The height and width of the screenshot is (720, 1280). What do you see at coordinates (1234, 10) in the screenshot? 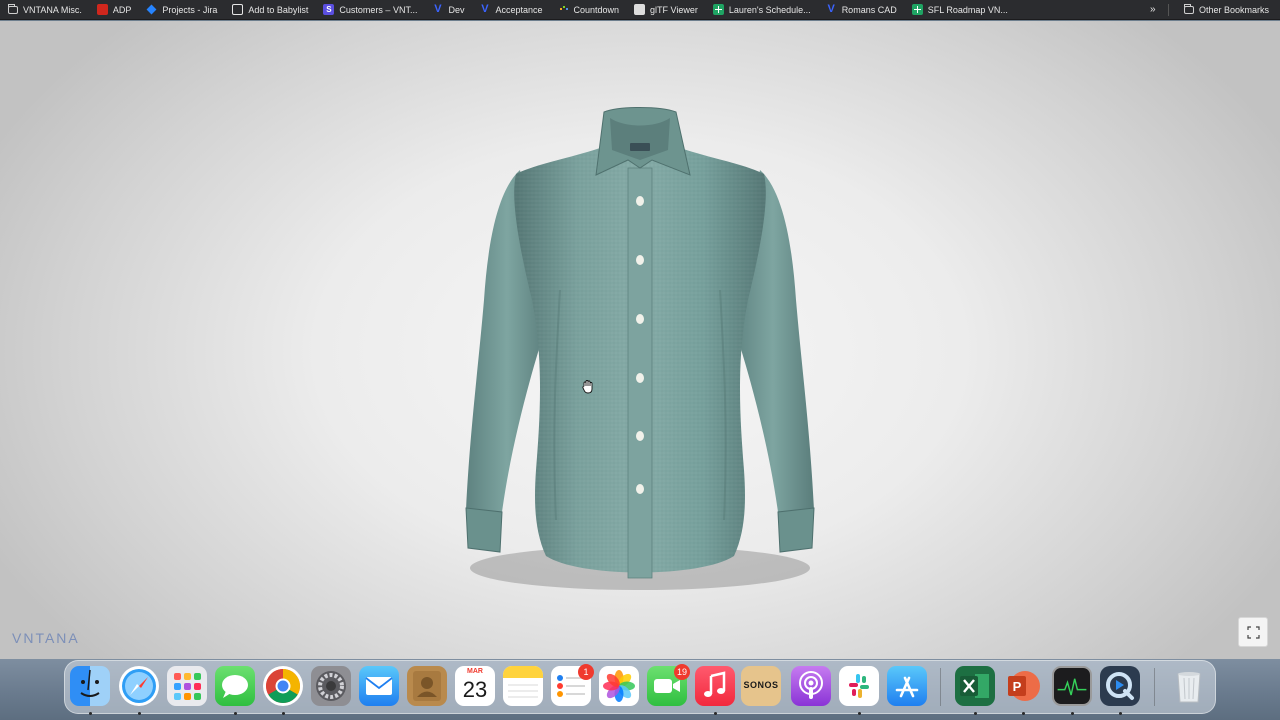
I see `other-bookmarks-label: Other Bookmarks` at bounding box center [1234, 10].